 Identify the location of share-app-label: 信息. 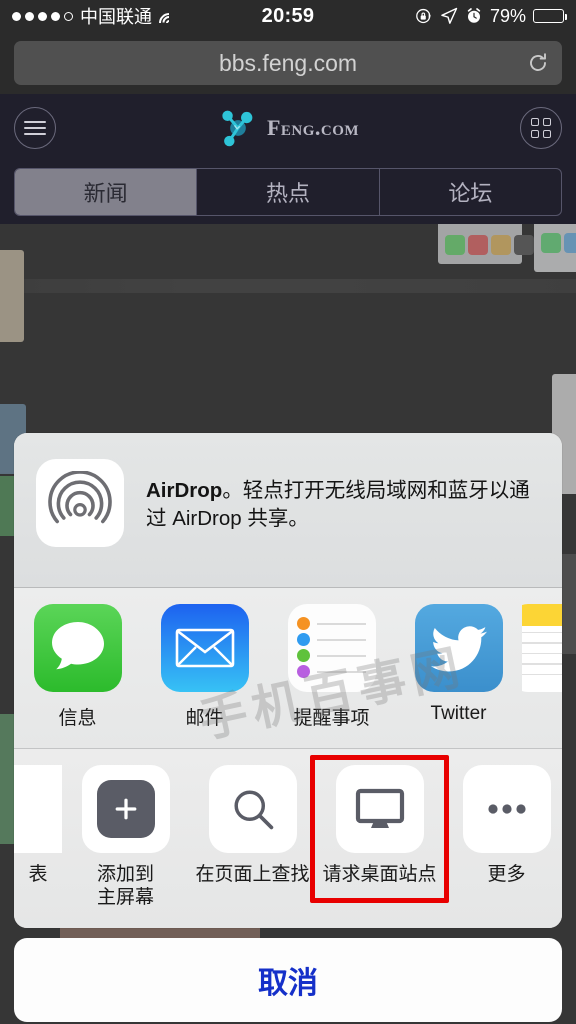
(77, 718).